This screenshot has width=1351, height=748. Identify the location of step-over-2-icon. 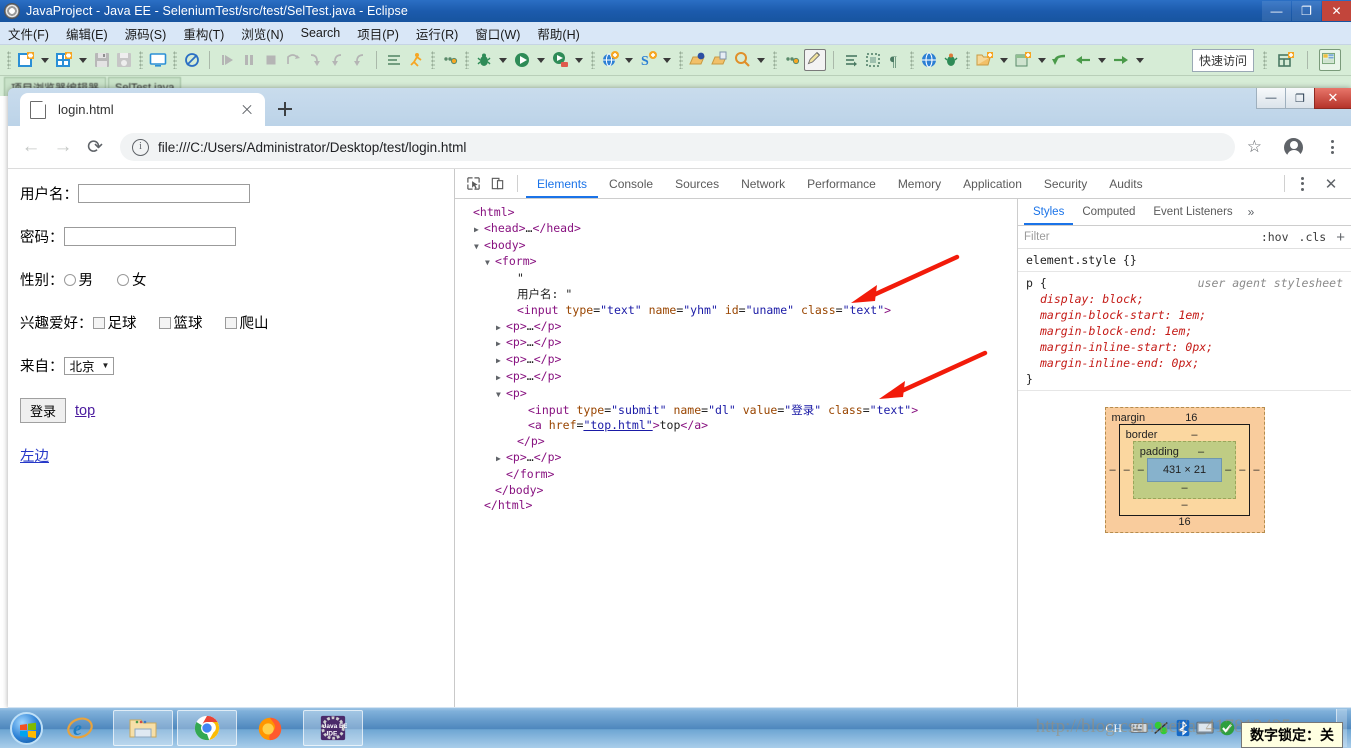
(359, 60).